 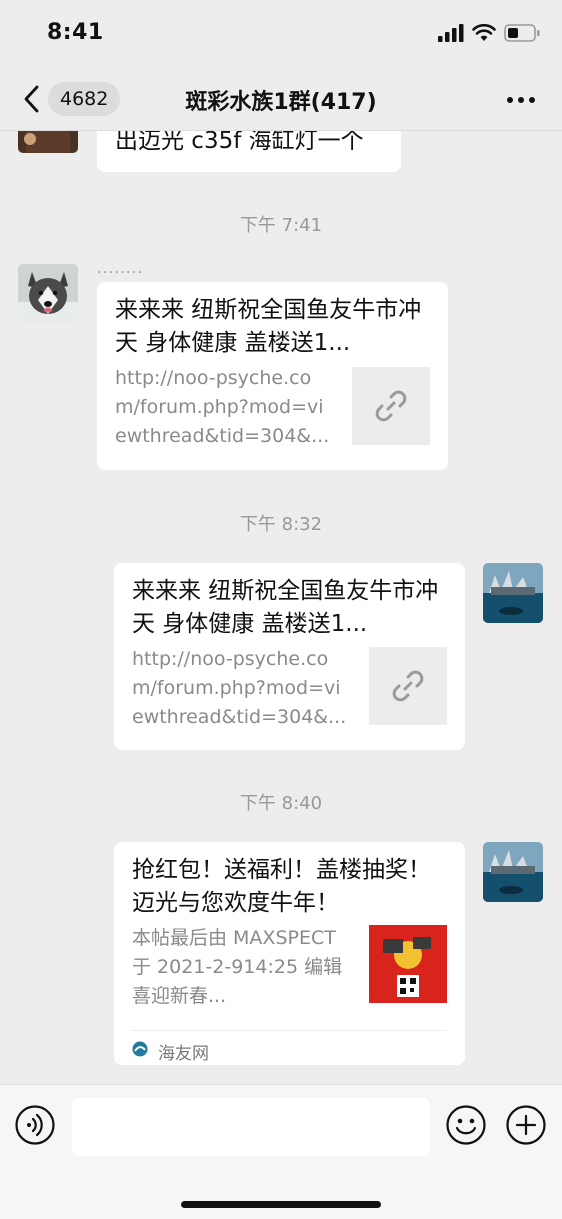 What do you see at coordinates (281, 524) in the screenshot?
I see `timestamp: 下午 8:32` at bounding box center [281, 524].